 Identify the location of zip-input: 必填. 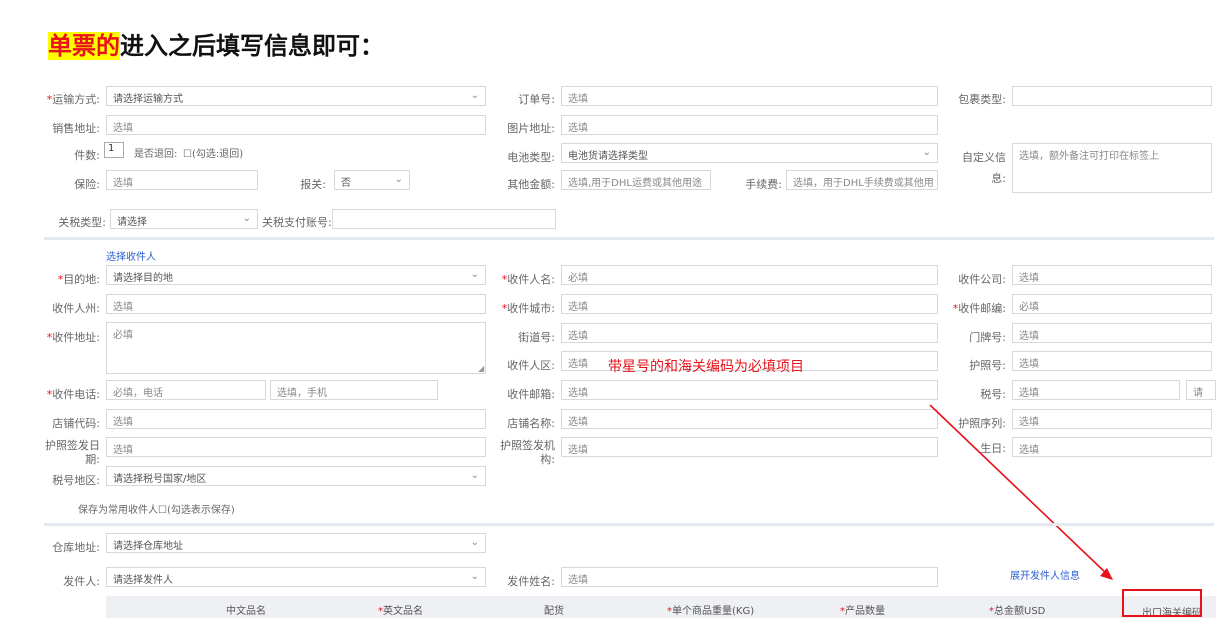
(1112, 304).